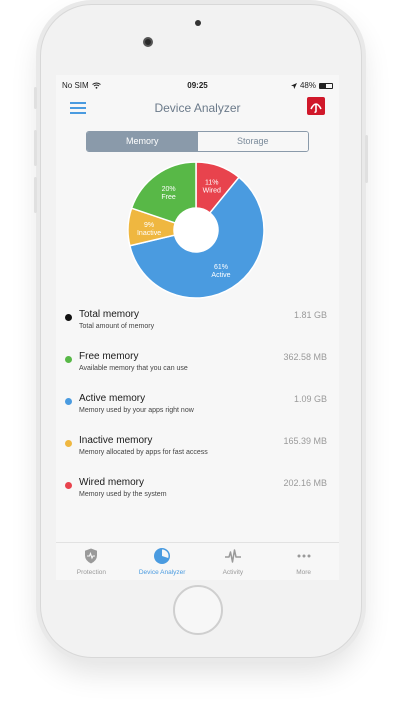  I want to click on donut-label-active: 61% Active, so click(220, 271).